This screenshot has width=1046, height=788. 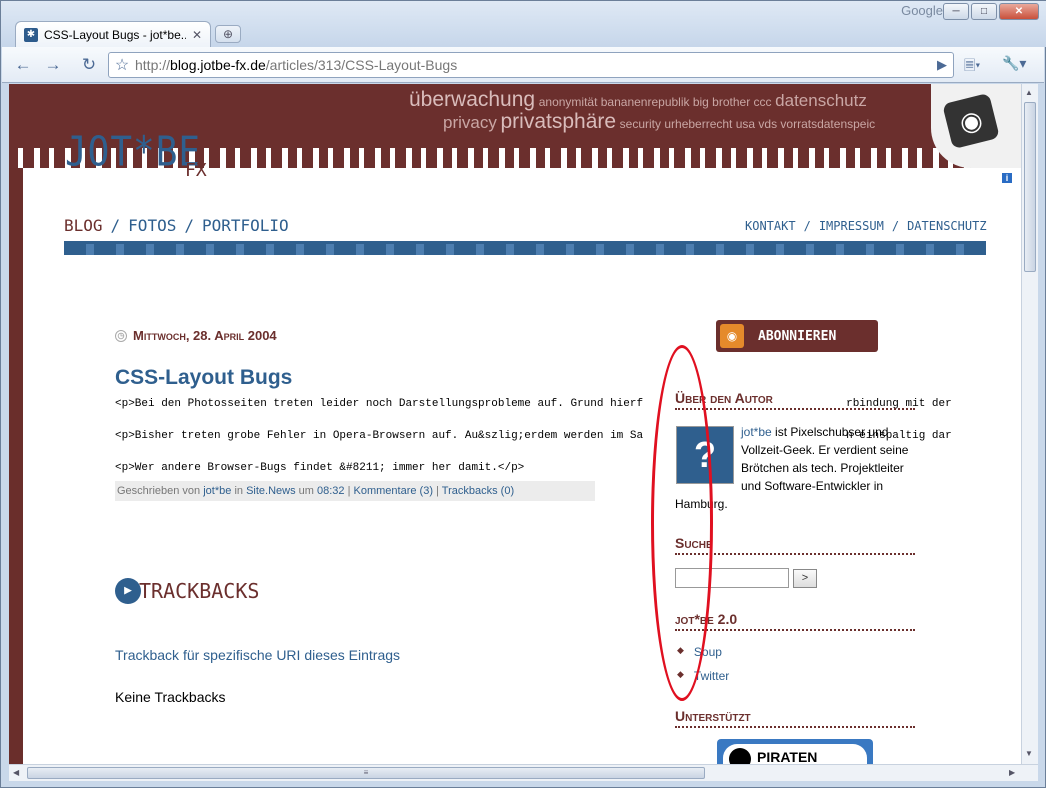 What do you see at coordinates (23, 65) in the screenshot?
I see `back-arrow-icon: ←` at bounding box center [23, 65].